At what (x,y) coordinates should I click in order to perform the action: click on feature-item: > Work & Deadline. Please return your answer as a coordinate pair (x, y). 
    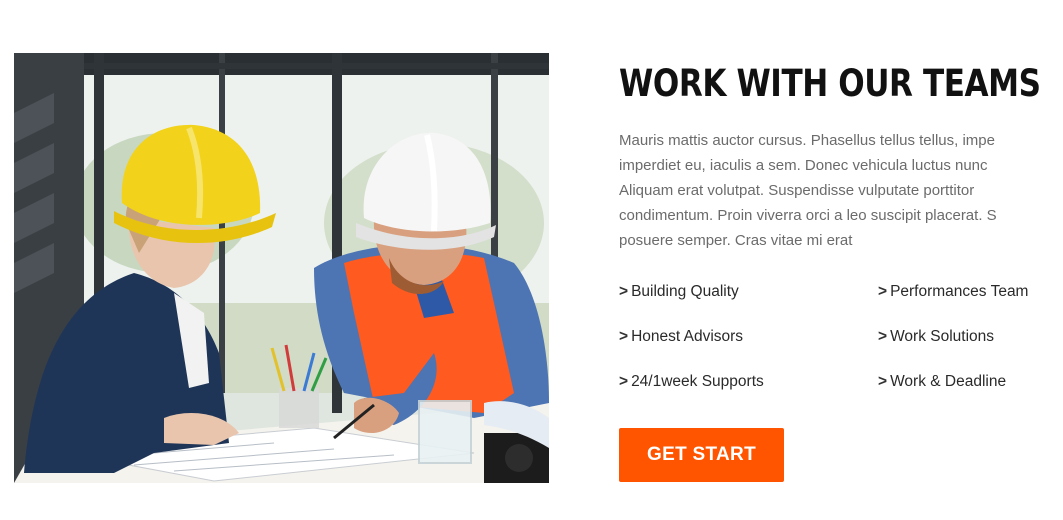
    Looking at the image, I should click on (970, 382).